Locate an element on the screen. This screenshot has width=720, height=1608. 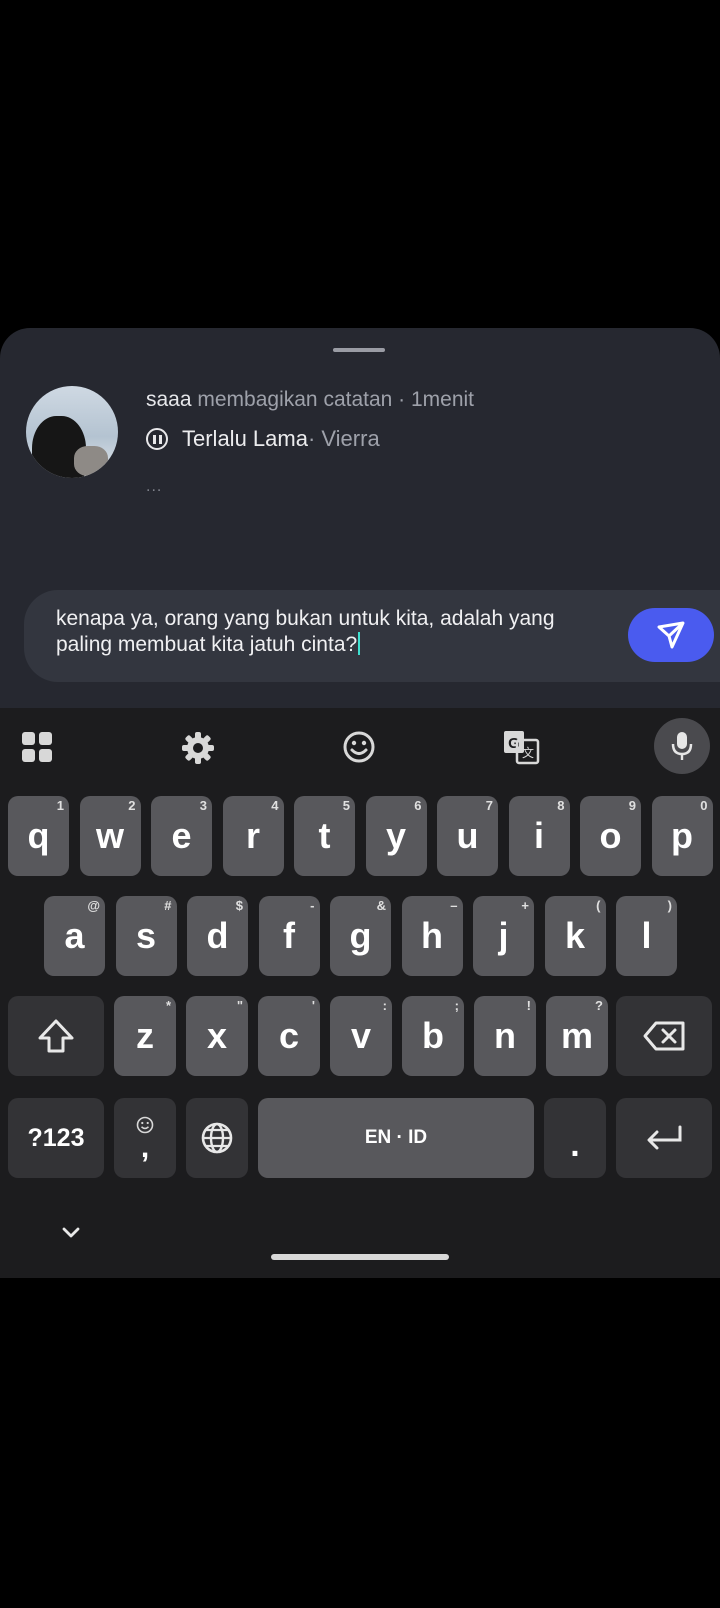
send-button is located at coordinates (671, 635).